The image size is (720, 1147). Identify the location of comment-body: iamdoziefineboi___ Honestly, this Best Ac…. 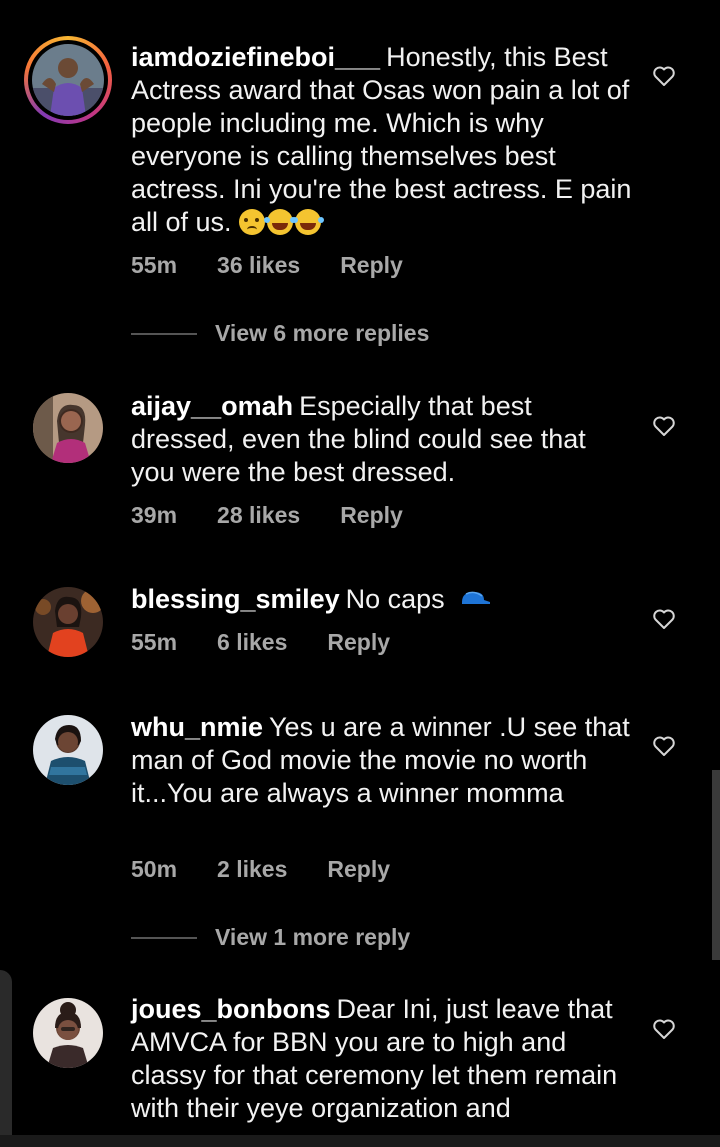
(383, 140).